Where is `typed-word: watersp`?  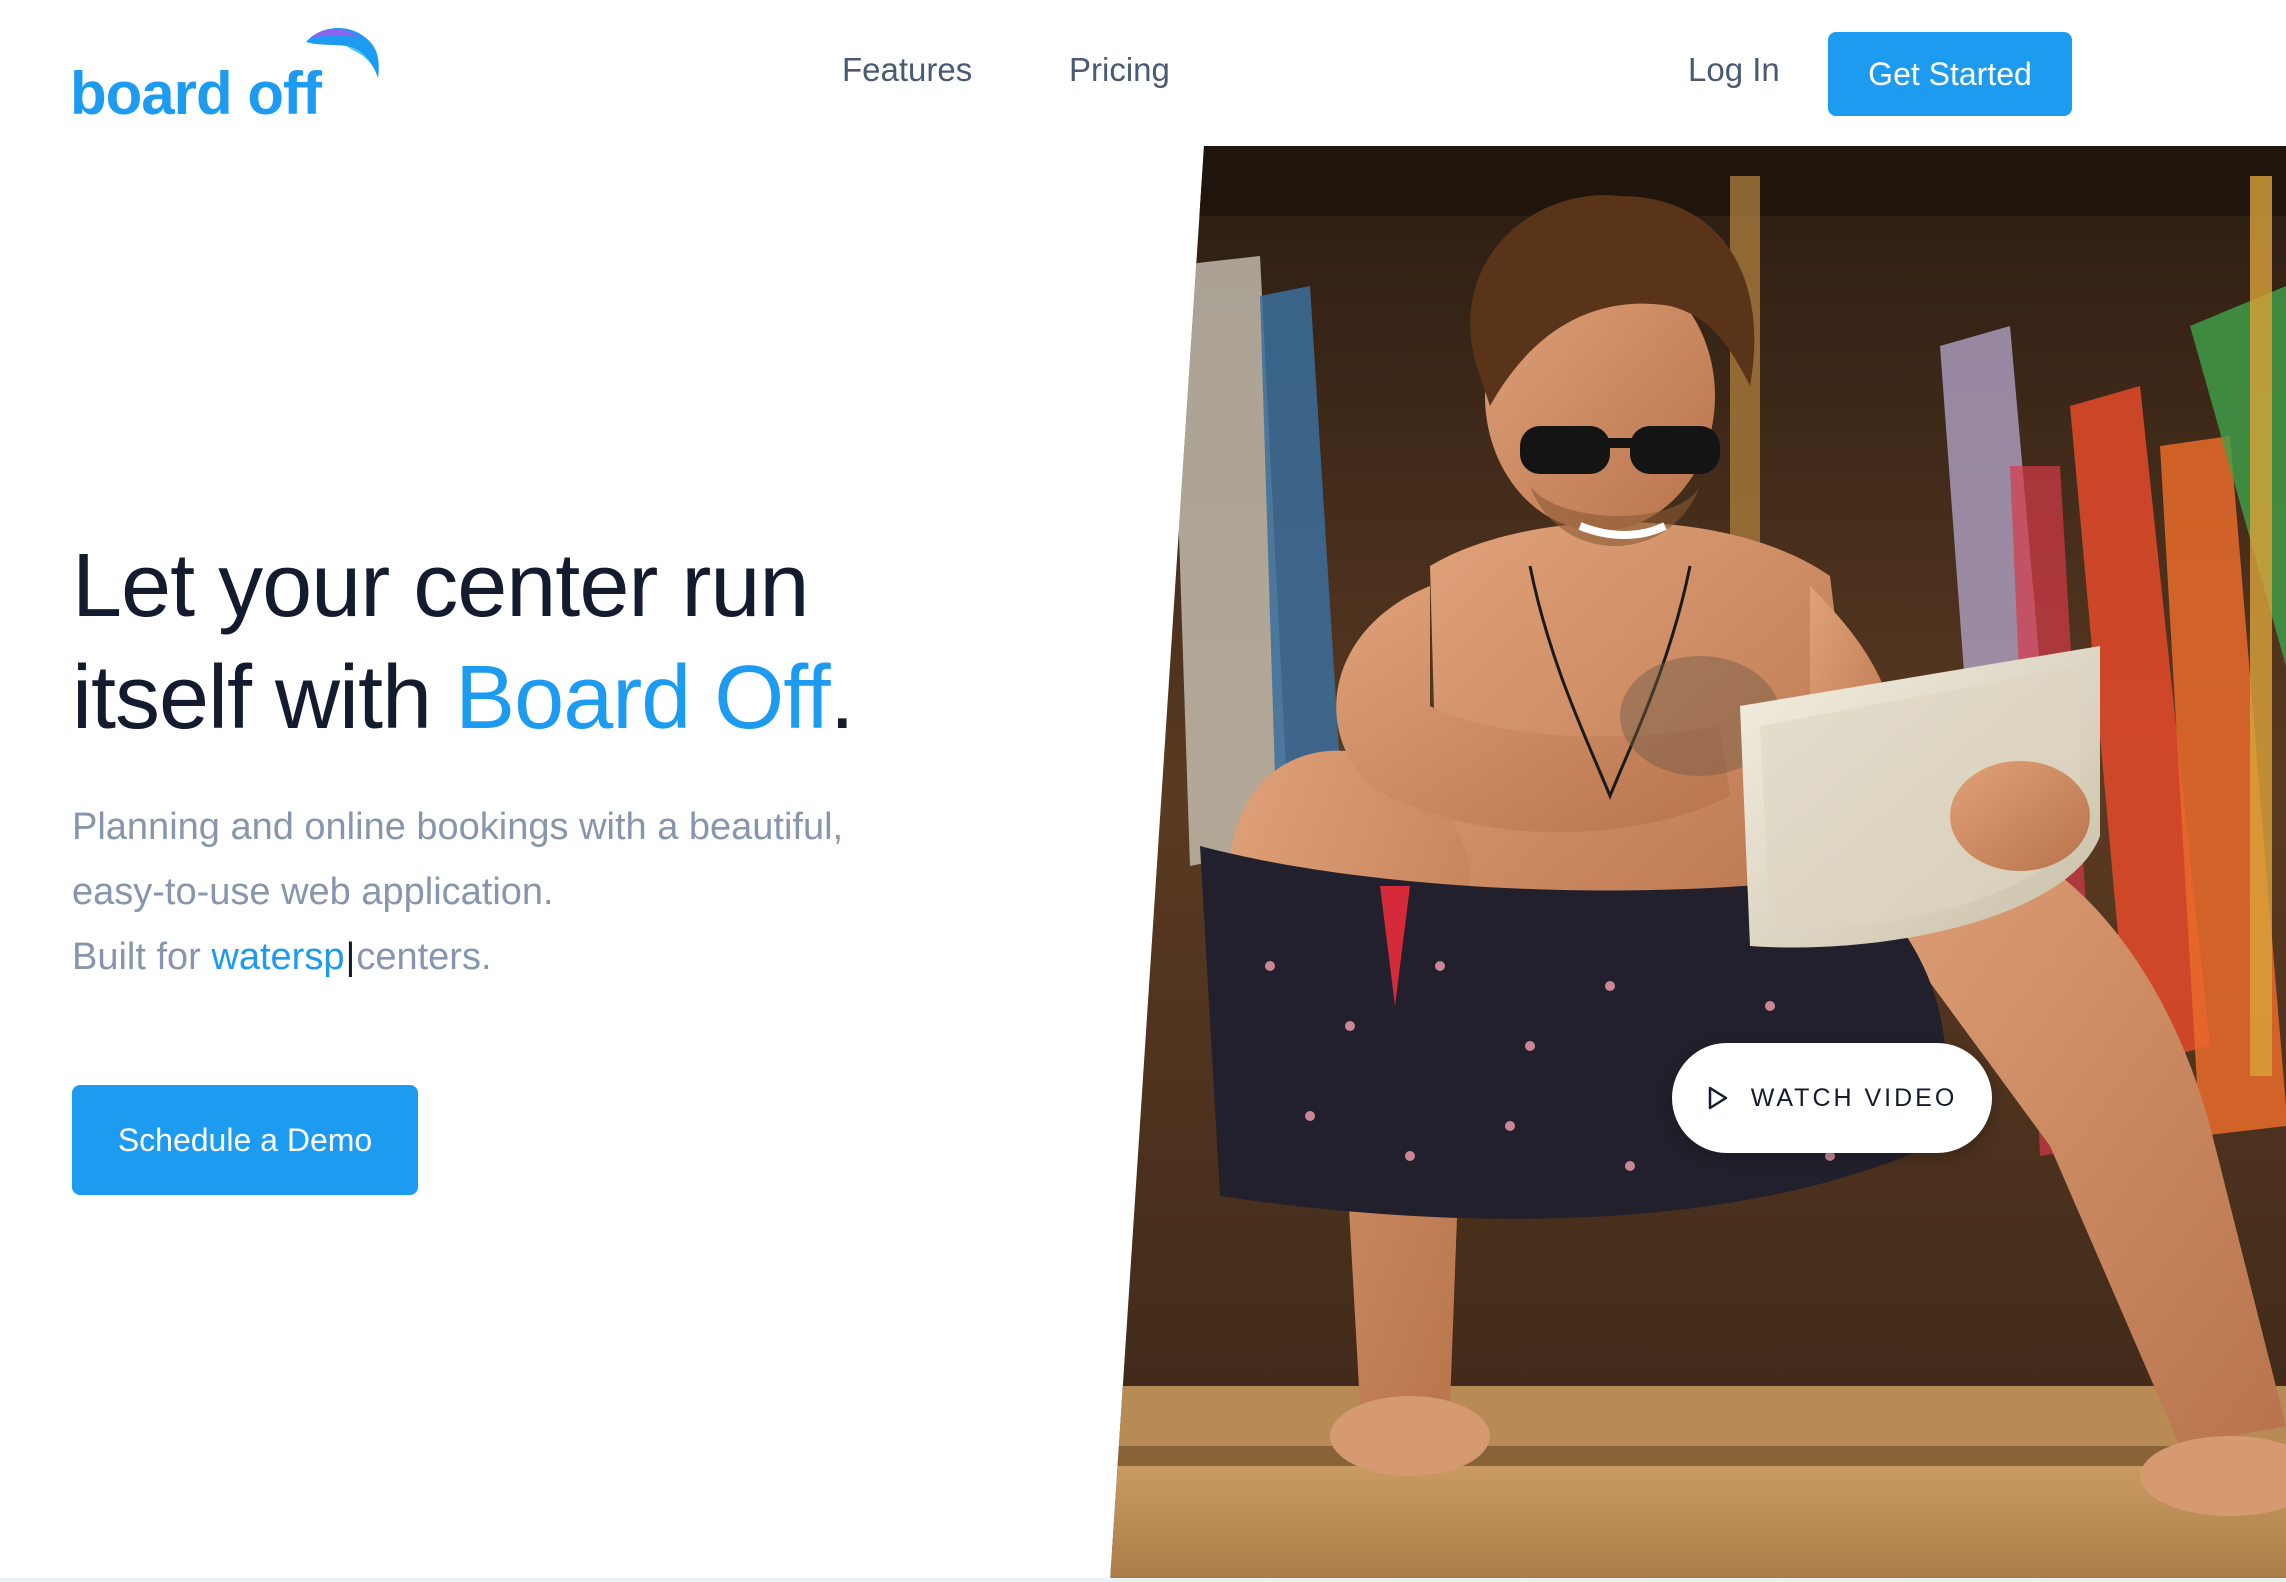 typed-word: watersp is located at coordinates (278, 957).